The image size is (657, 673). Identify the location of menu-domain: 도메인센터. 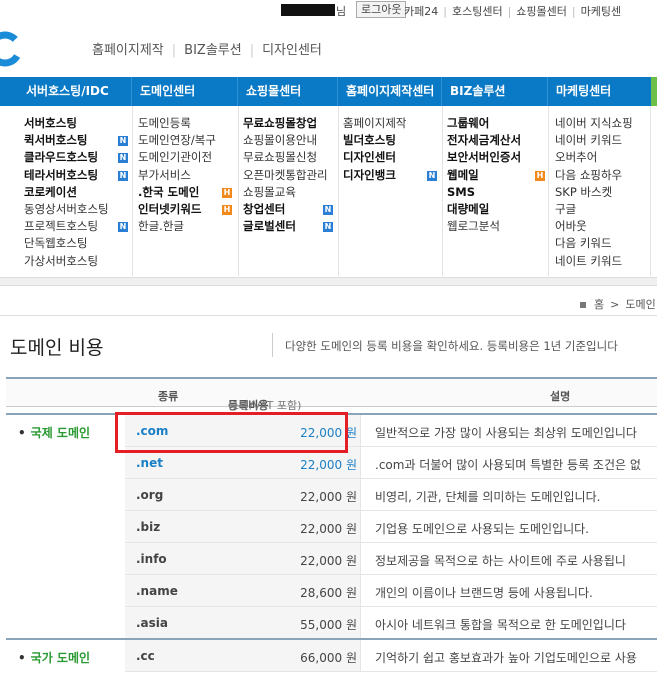
(185, 91).